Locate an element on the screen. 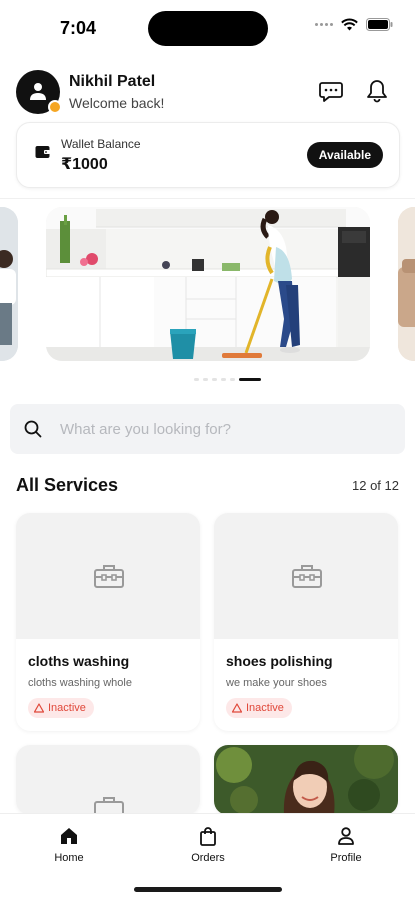 The image size is (415, 901). status-icons is located at coordinates (354, 24).